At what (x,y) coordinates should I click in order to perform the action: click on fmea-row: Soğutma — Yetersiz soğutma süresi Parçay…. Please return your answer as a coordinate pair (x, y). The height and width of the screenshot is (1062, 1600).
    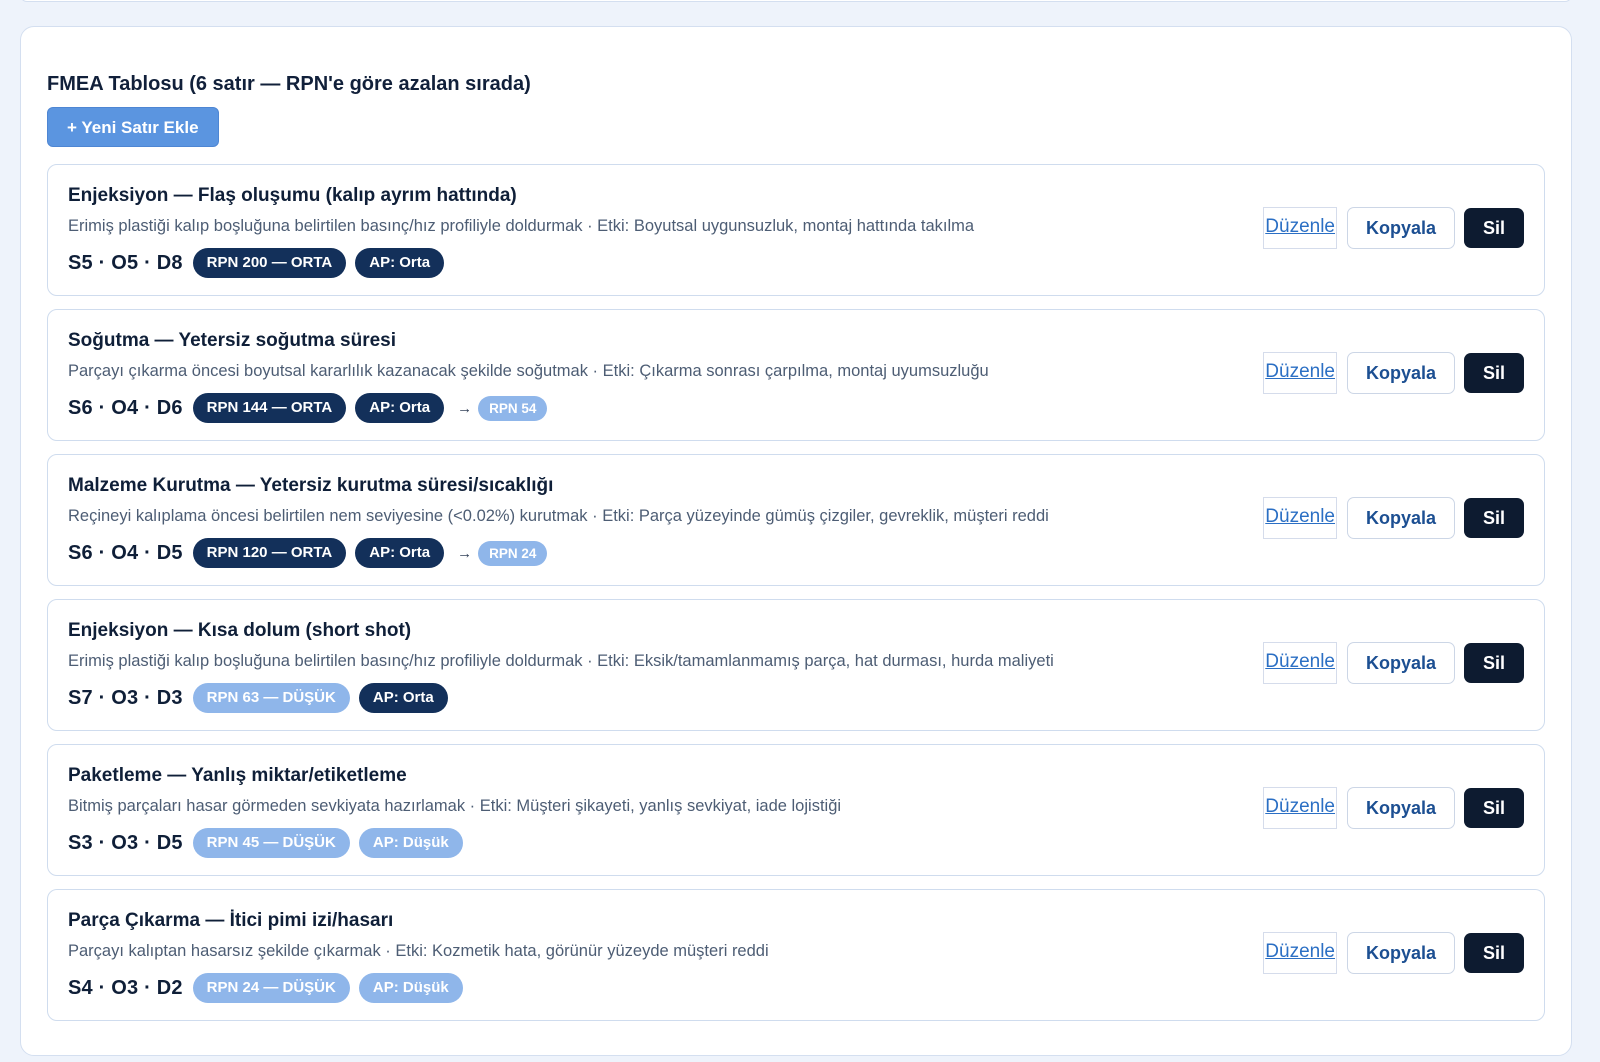
    Looking at the image, I should click on (796, 375).